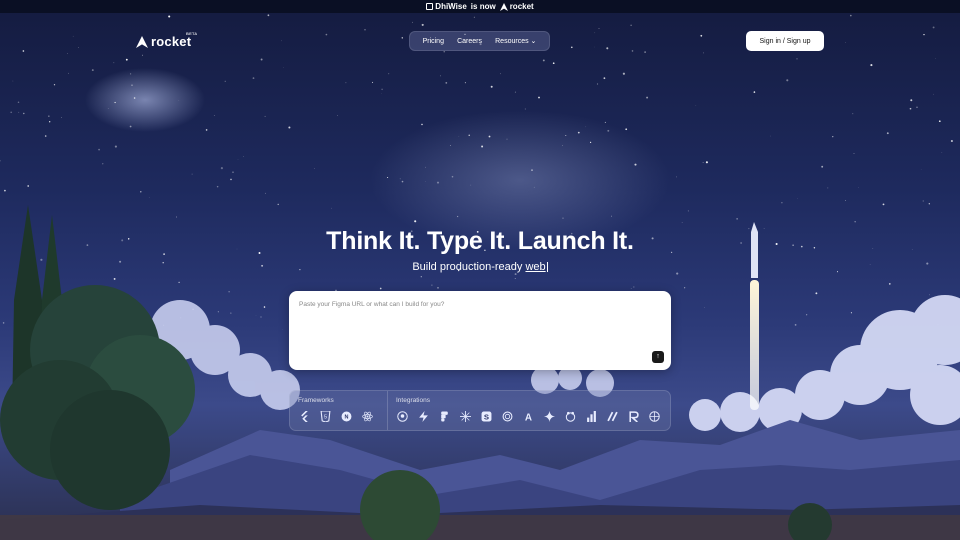 The image size is (960, 540). What do you see at coordinates (785, 41) in the screenshot?
I see `signin-button: Sign in / Sign up` at bounding box center [785, 41].